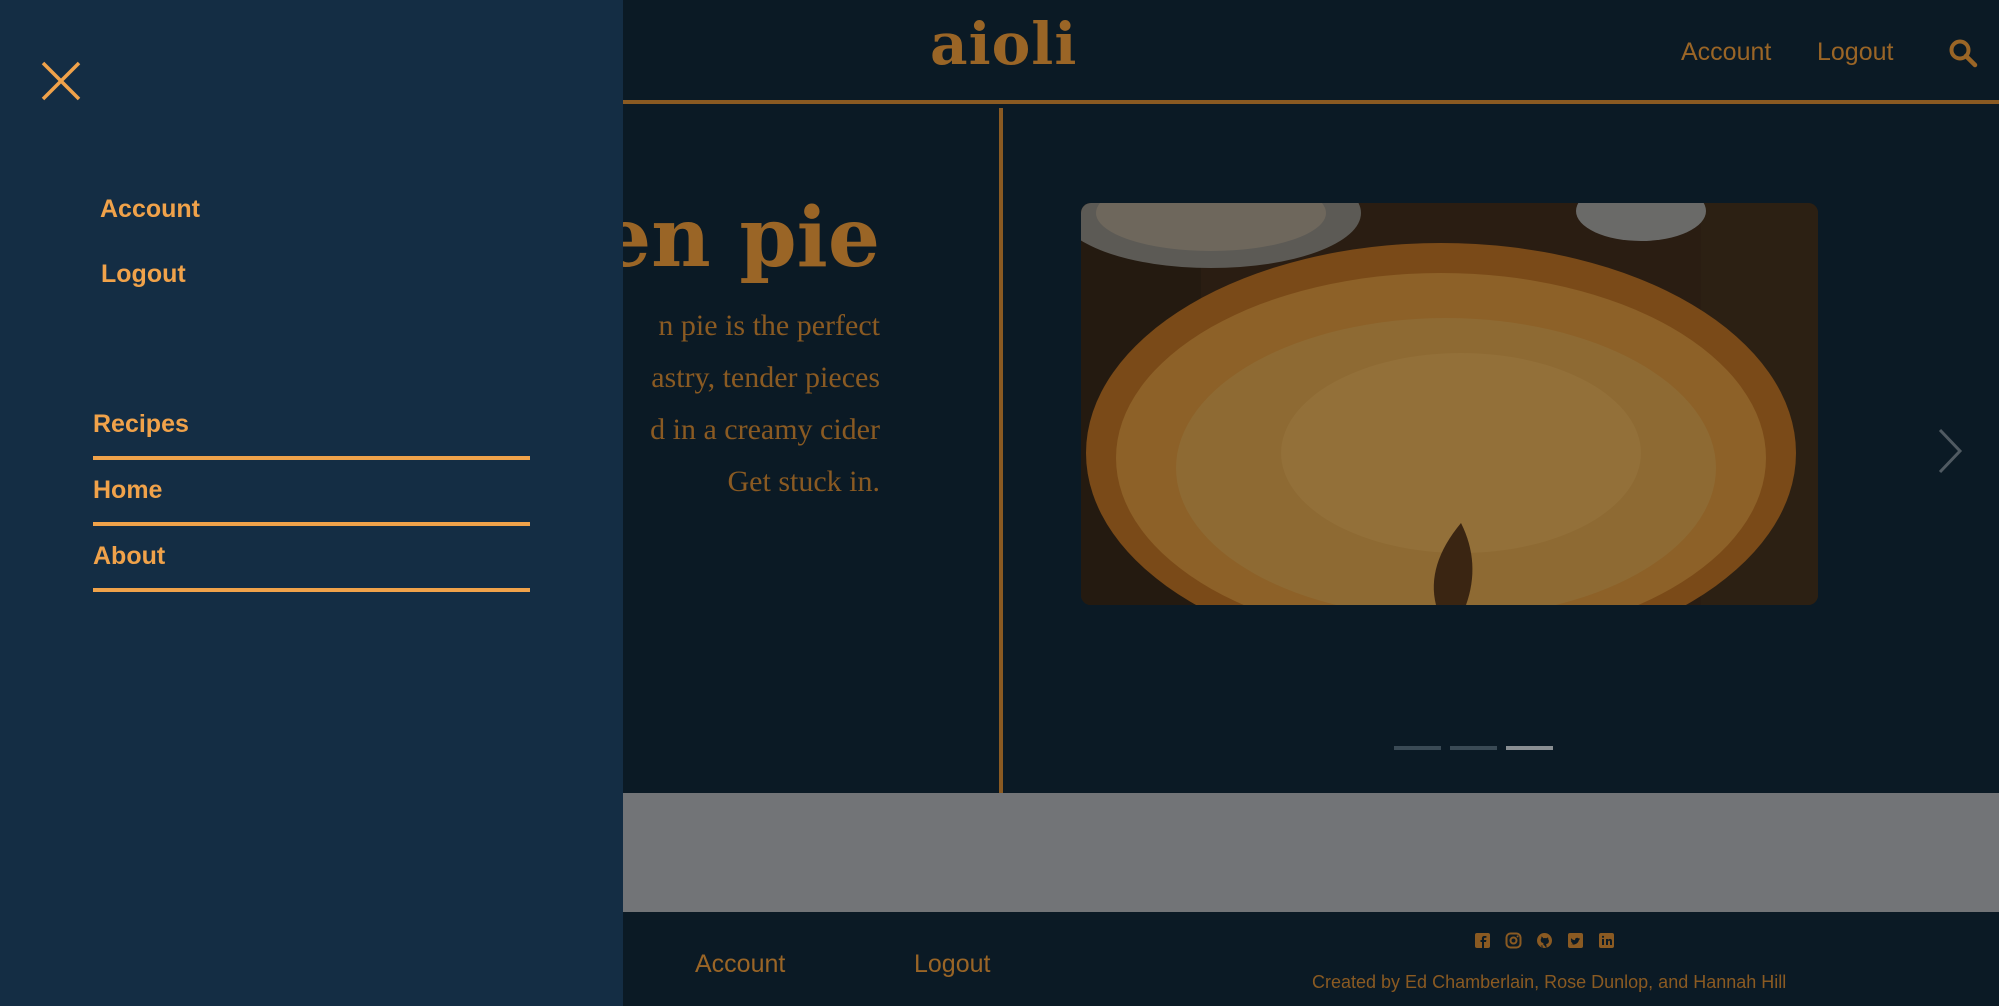  What do you see at coordinates (311, 559) in the screenshot?
I see `drawer-nav-about: About` at bounding box center [311, 559].